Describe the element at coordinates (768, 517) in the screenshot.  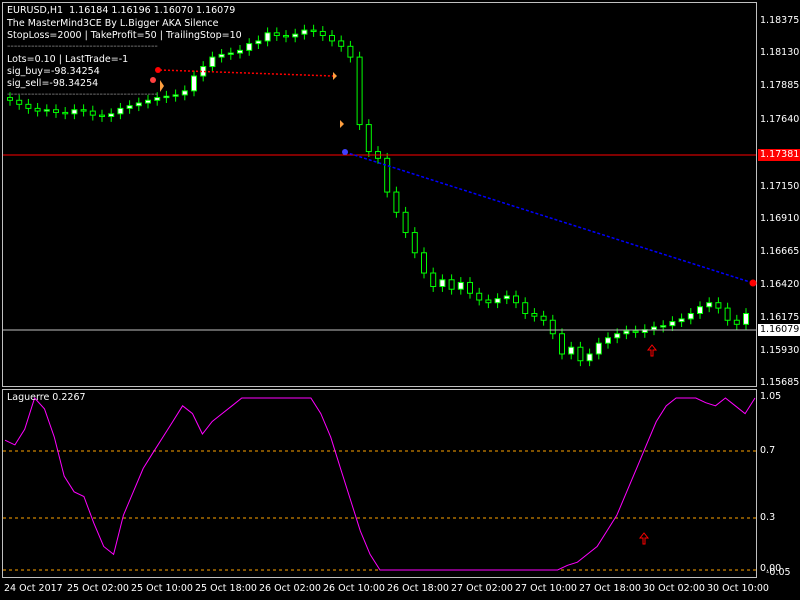
I see `indicator-level-label: 0.3` at that location.